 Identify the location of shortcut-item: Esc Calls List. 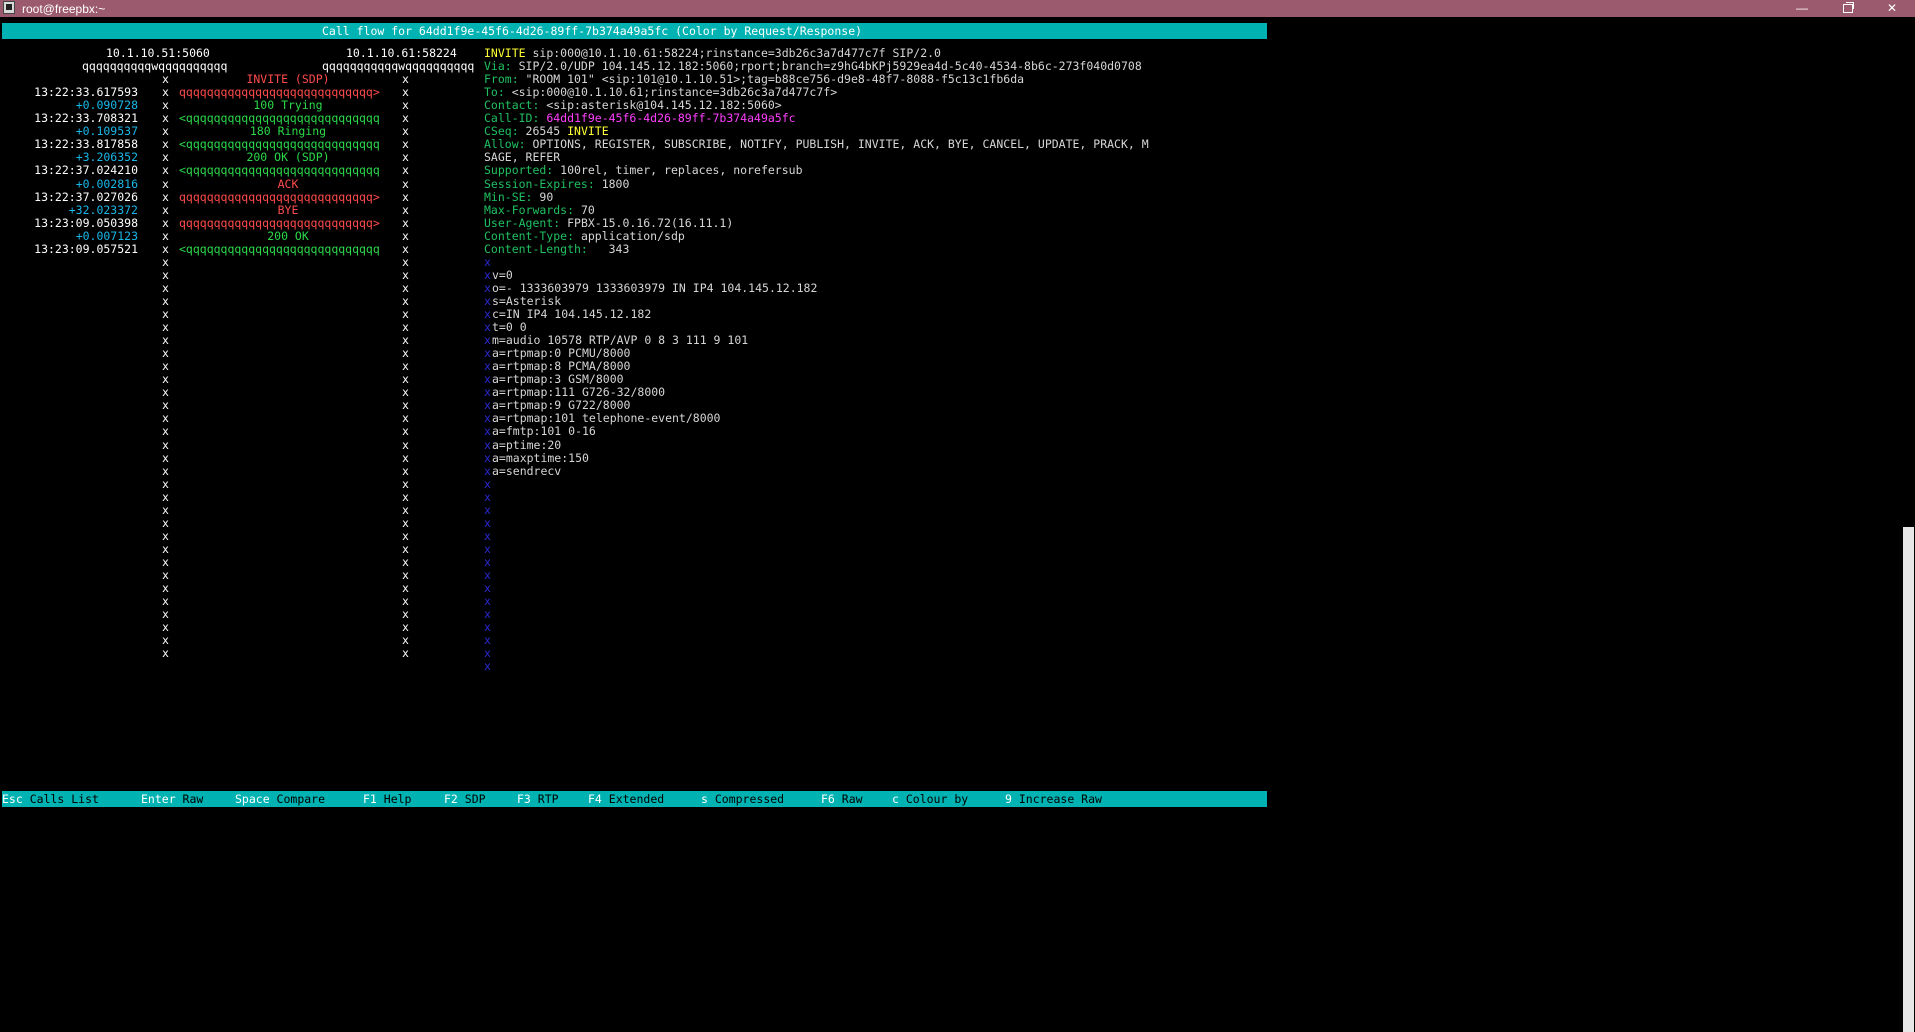
(50, 799).